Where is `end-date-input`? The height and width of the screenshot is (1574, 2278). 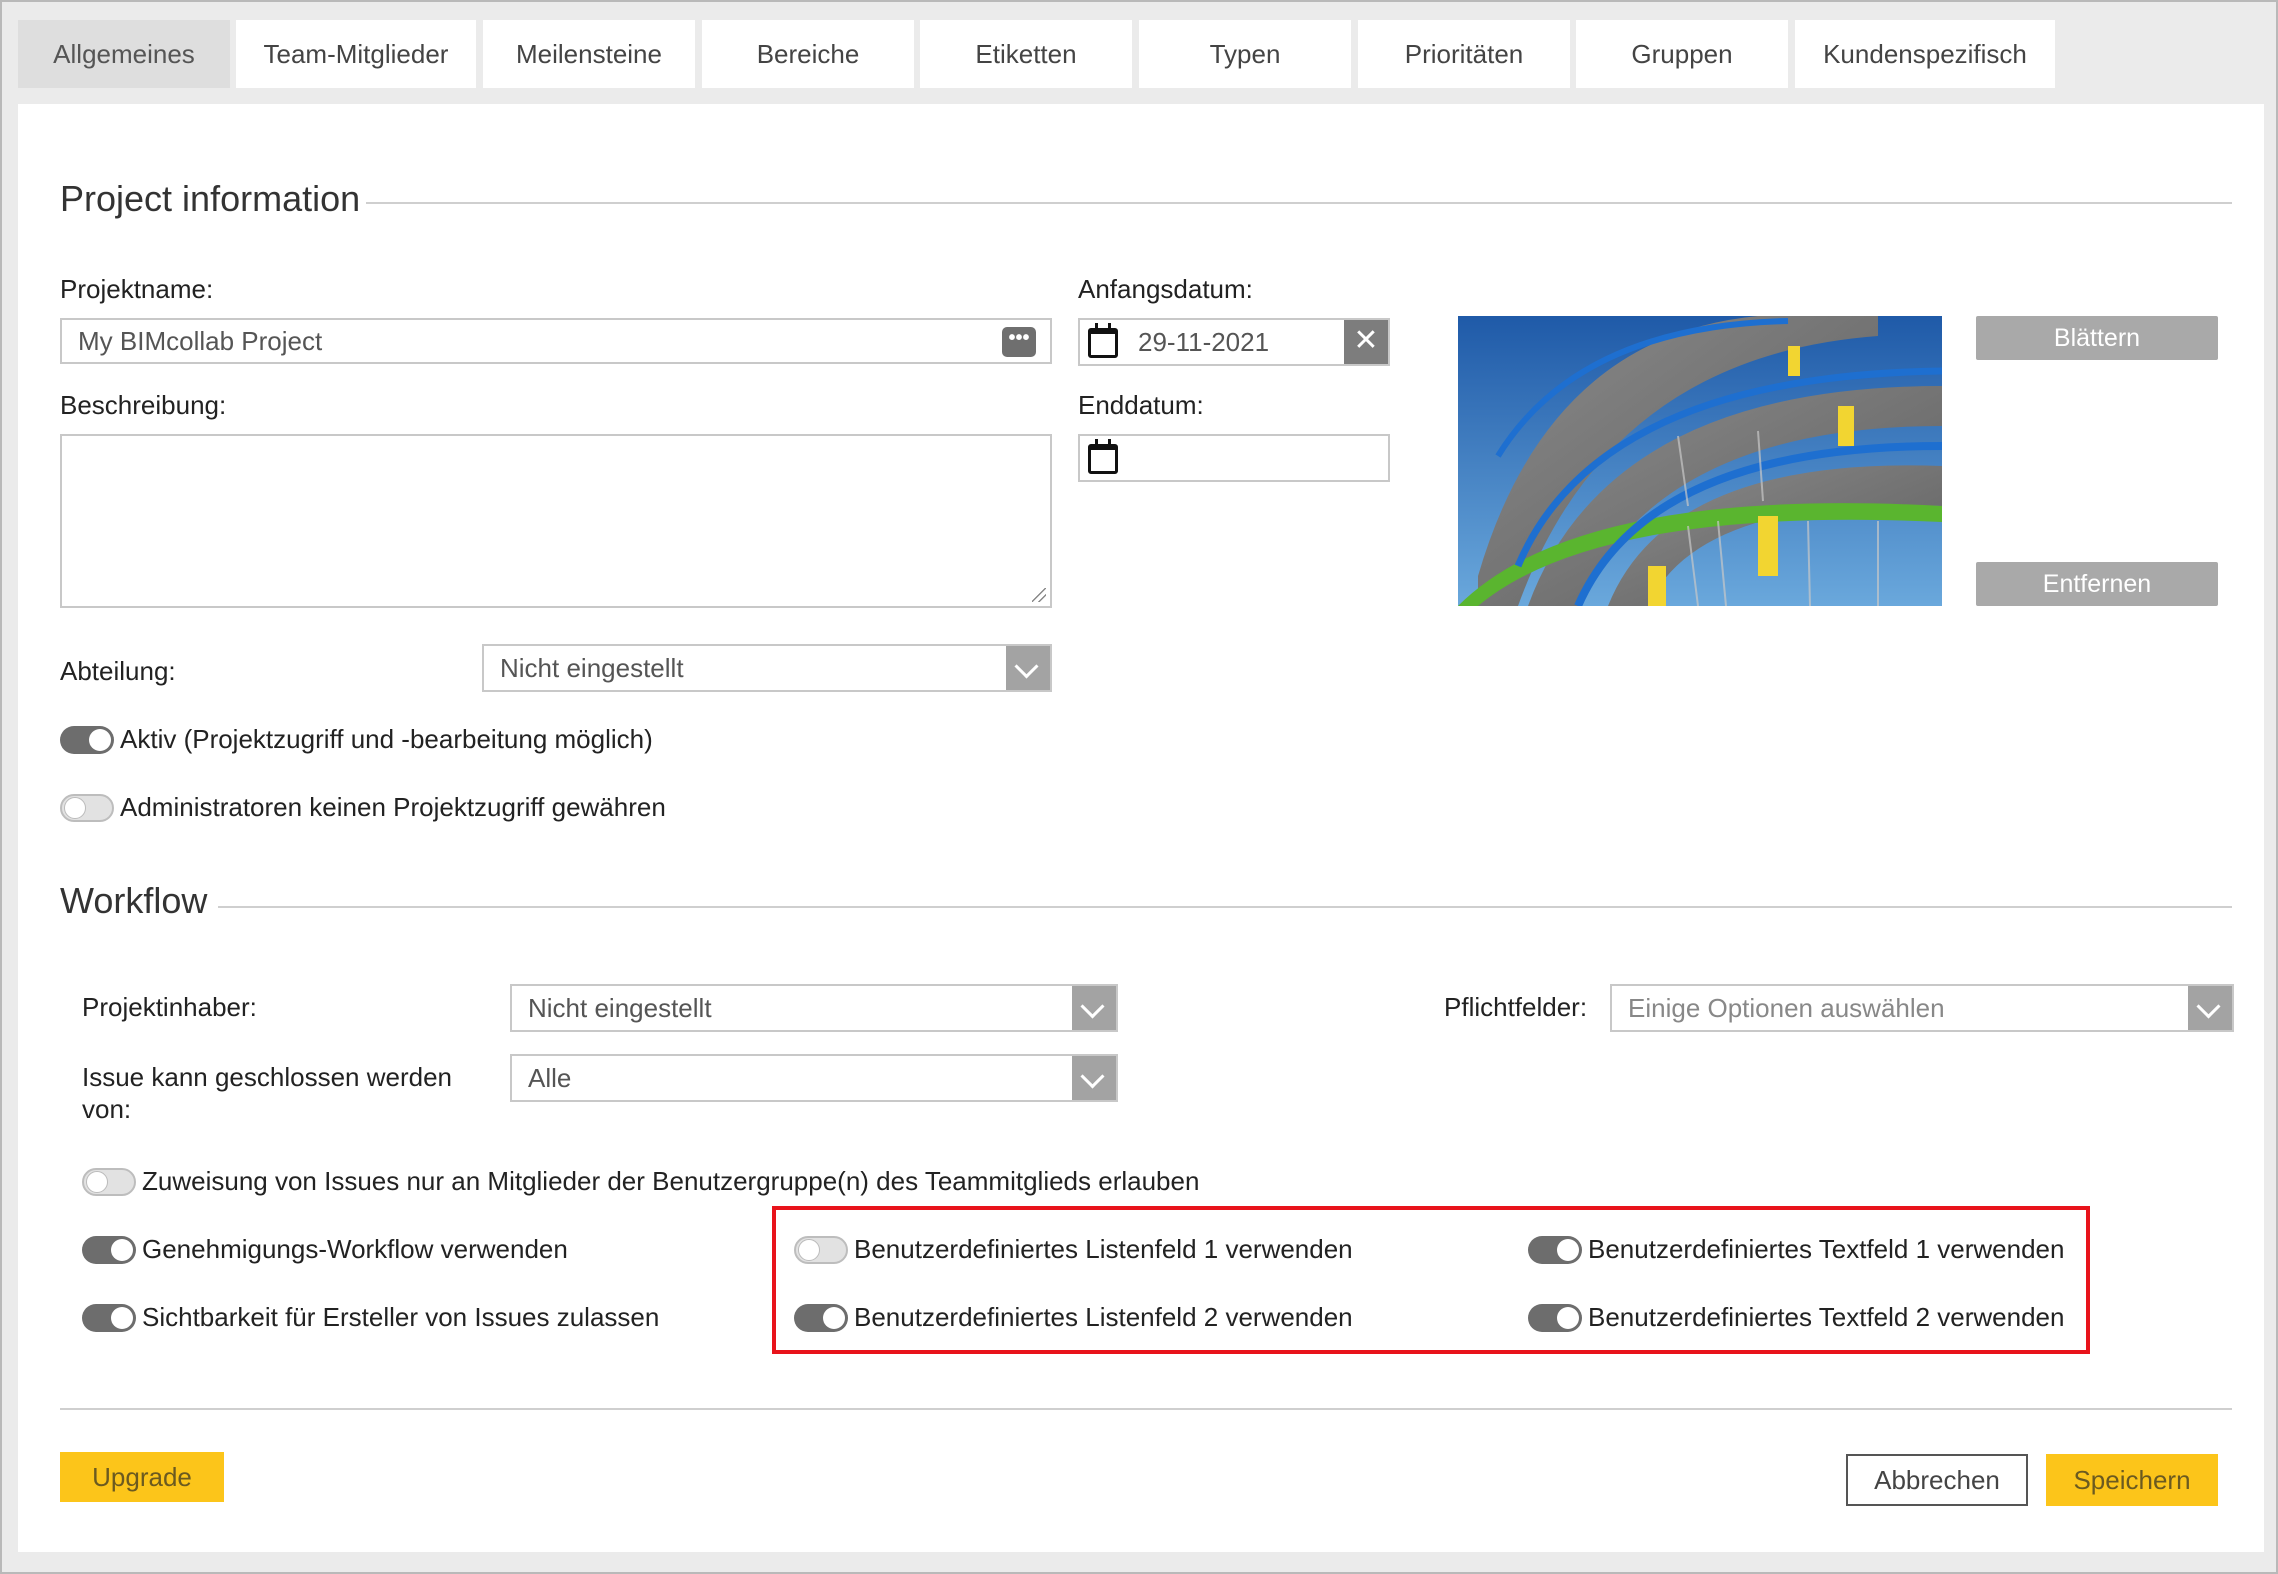
end-date-input is located at coordinates (1234, 458).